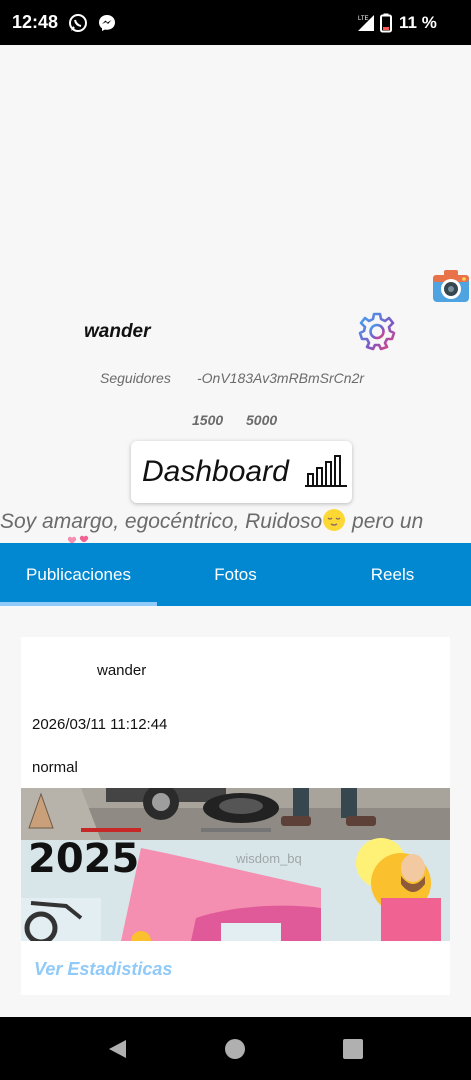 Image resolution: width=471 pixels, height=1080 pixels. Describe the element at coordinates (262, 420) in the screenshot. I see `following-count: 5000` at that location.